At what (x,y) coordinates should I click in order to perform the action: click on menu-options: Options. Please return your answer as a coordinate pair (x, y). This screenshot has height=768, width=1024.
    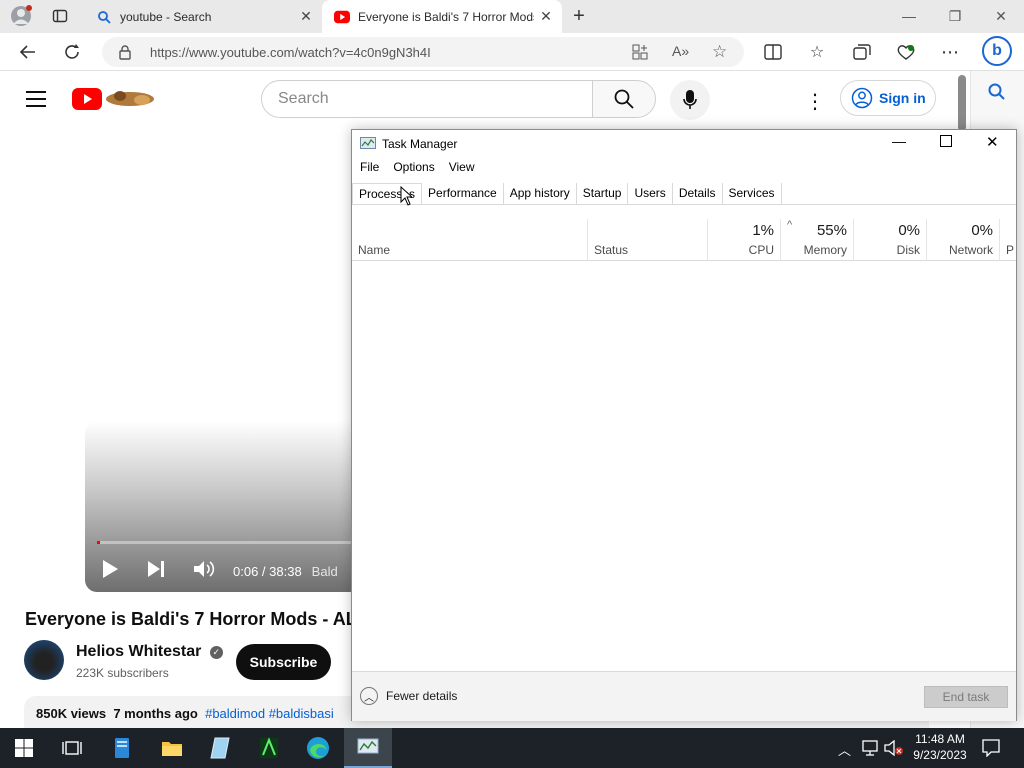
    Looking at the image, I should click on (413, 170).